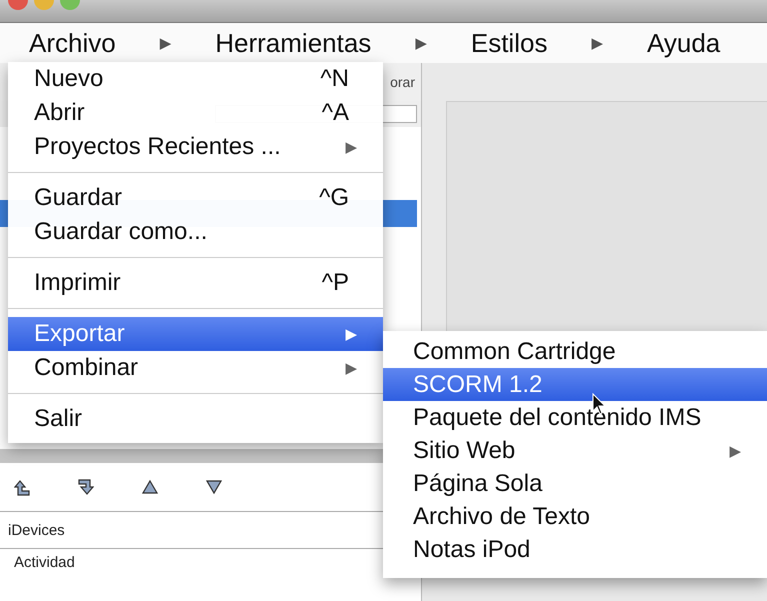 The width and height of the screenshot is (767, 601). What do you see at coordinates (575, 417) in the screenshot?
I see `menu-item: Paquete del contenido IMS` at bounding box center [575, 417].